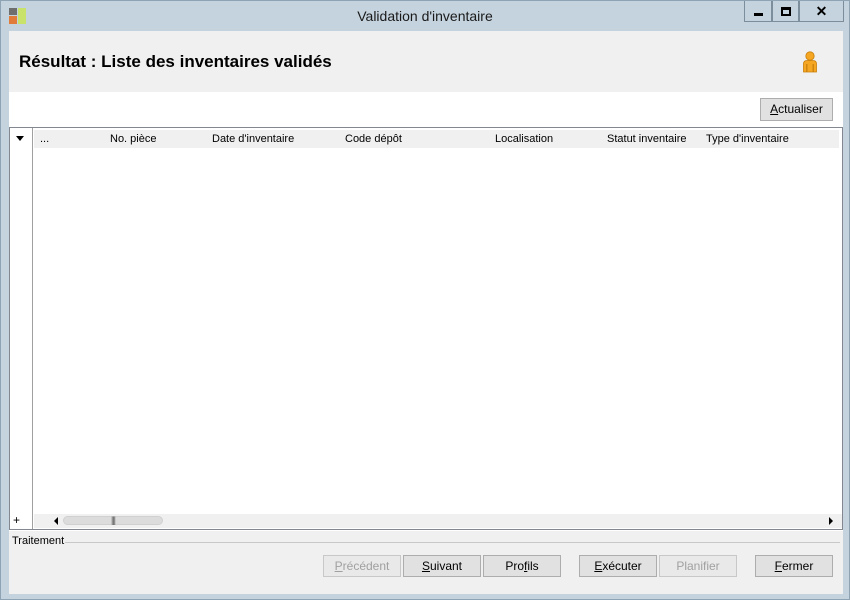 This screenshot has height=600, width=850. I want to click on minimize-button, so click(758, 11).